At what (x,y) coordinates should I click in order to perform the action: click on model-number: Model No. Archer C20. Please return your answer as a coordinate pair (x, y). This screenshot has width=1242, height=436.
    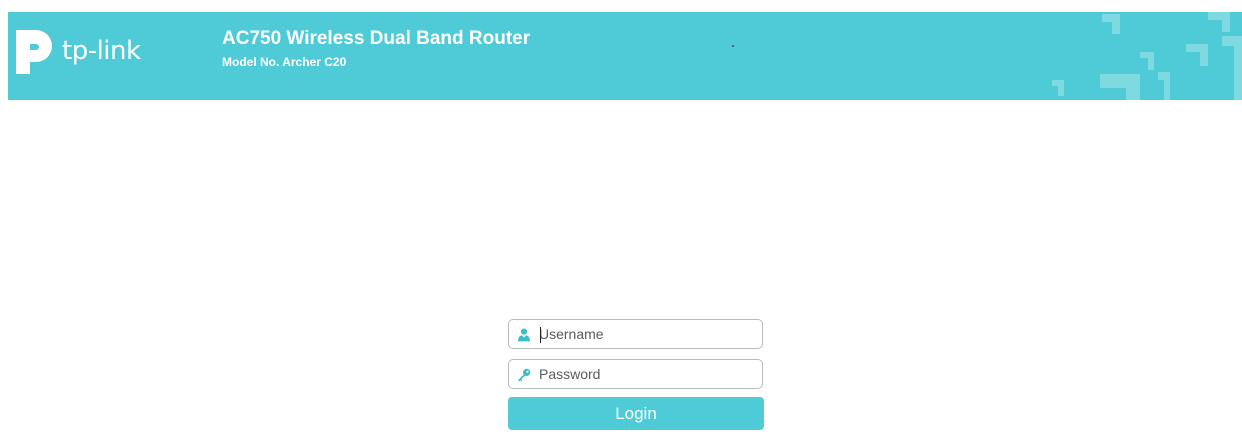
    Looking at the image, I should click on (284, 62).